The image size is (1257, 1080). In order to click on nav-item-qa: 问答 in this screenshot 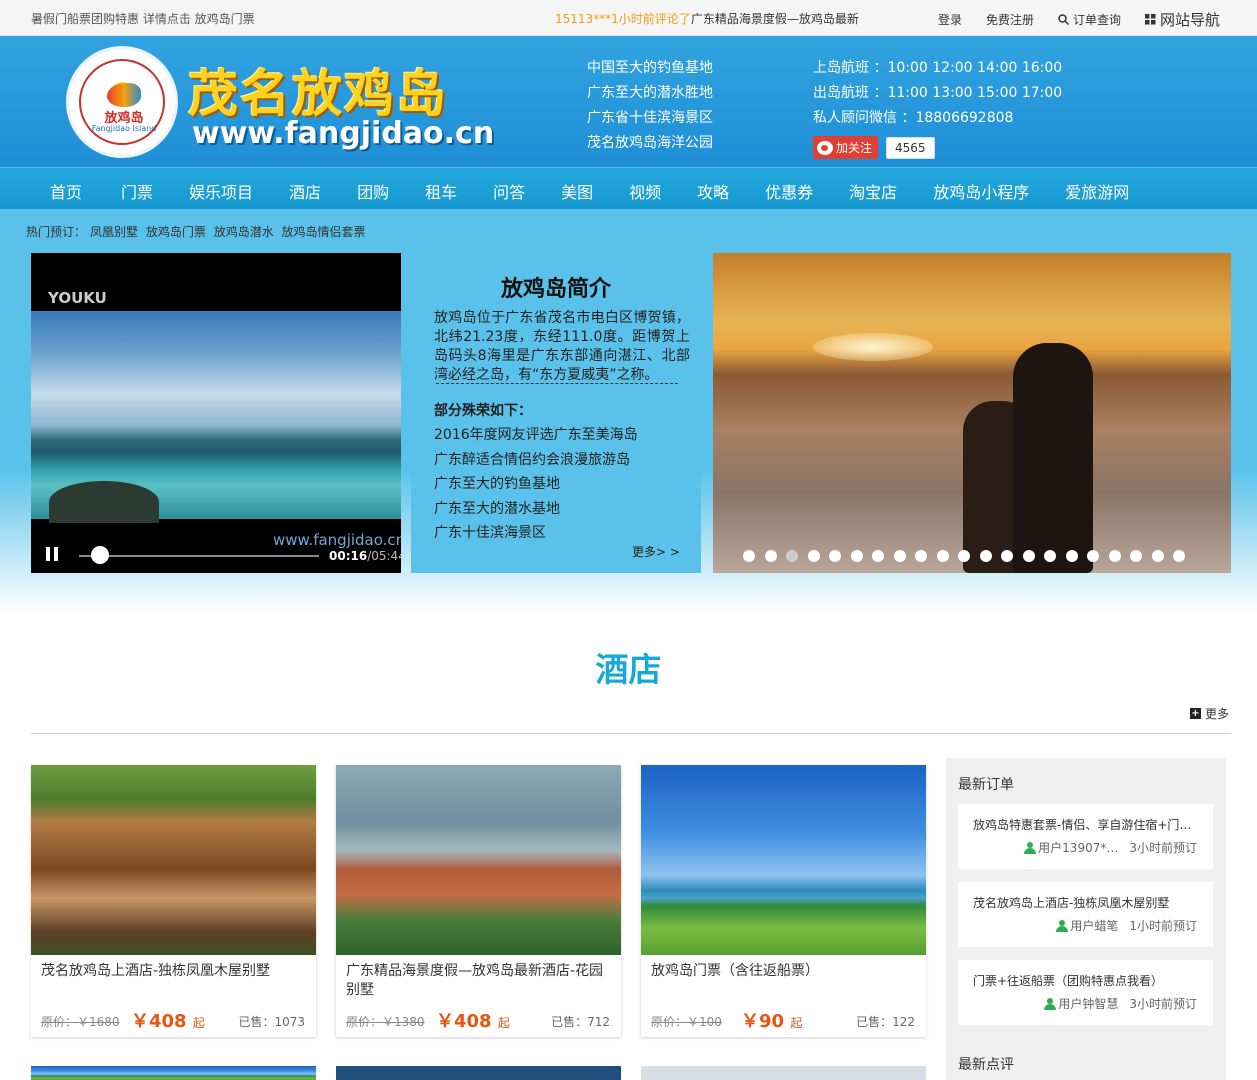, I will do `click(509, 191)`.